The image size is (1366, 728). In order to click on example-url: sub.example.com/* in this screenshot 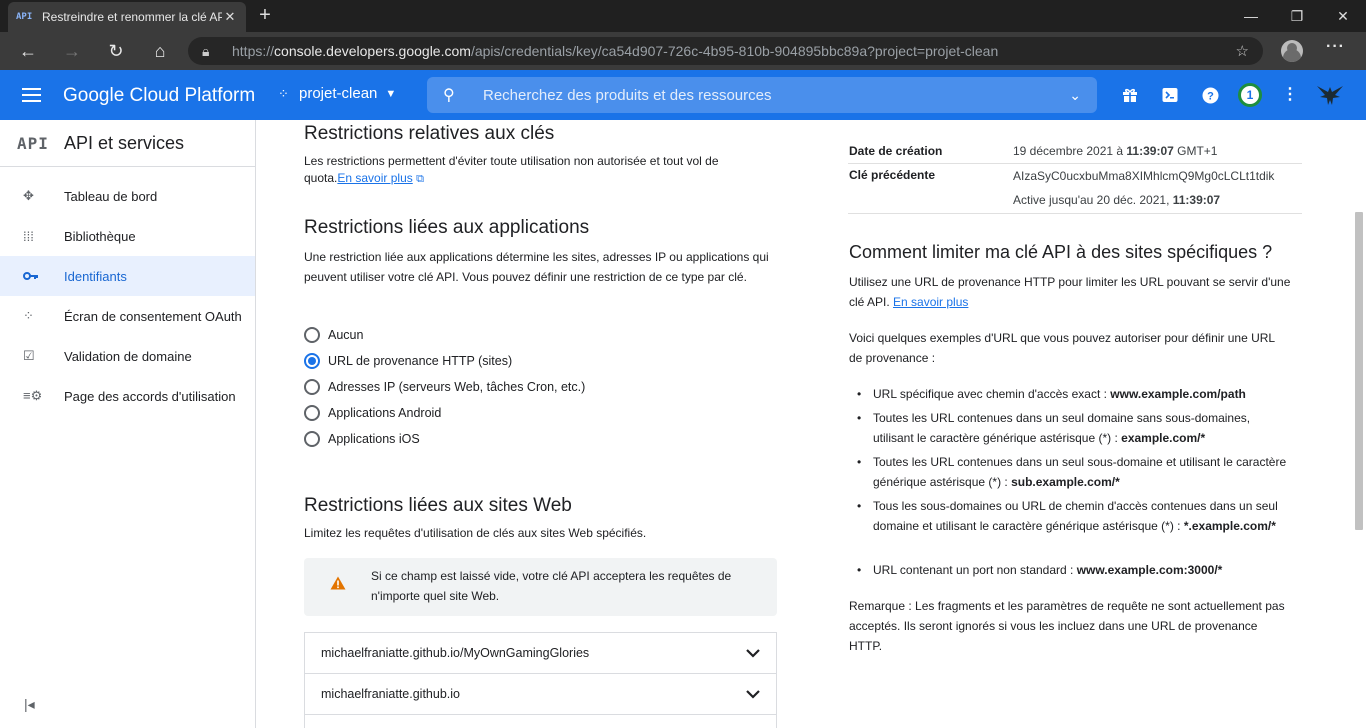, I will do `click(1065, 482)`.